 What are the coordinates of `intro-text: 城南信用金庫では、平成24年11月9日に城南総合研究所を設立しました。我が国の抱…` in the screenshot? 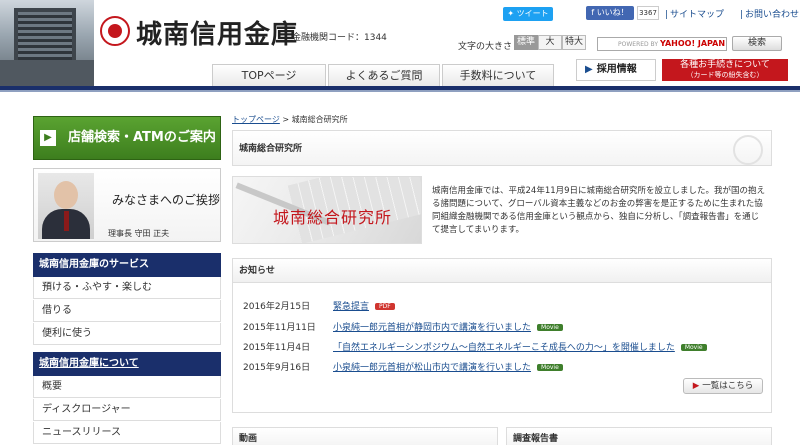 It's located at (599, 210).